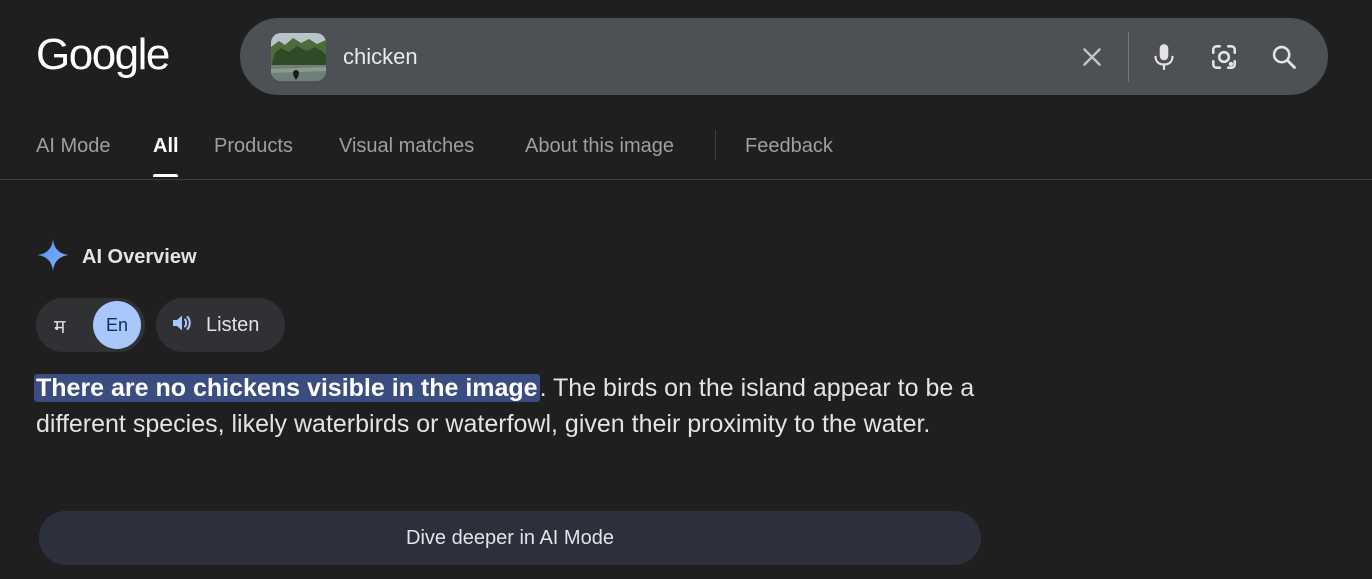  What do you see at coordinates (182, 325) in the screenshot?
I see `speaker-icon` at bounding box center [182, 325].